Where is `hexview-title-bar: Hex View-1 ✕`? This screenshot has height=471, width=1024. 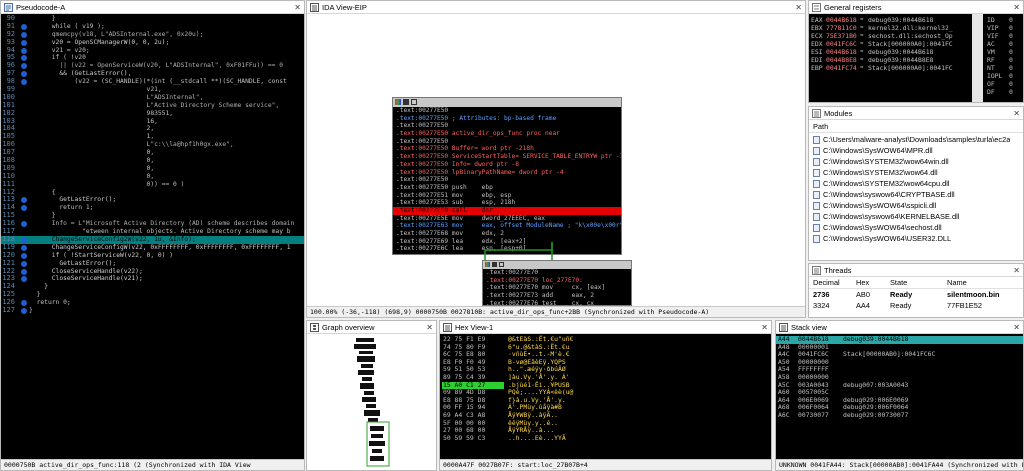
hexview-title-bar: Hex View-1 ✕ is located at coordinates (605, 327).